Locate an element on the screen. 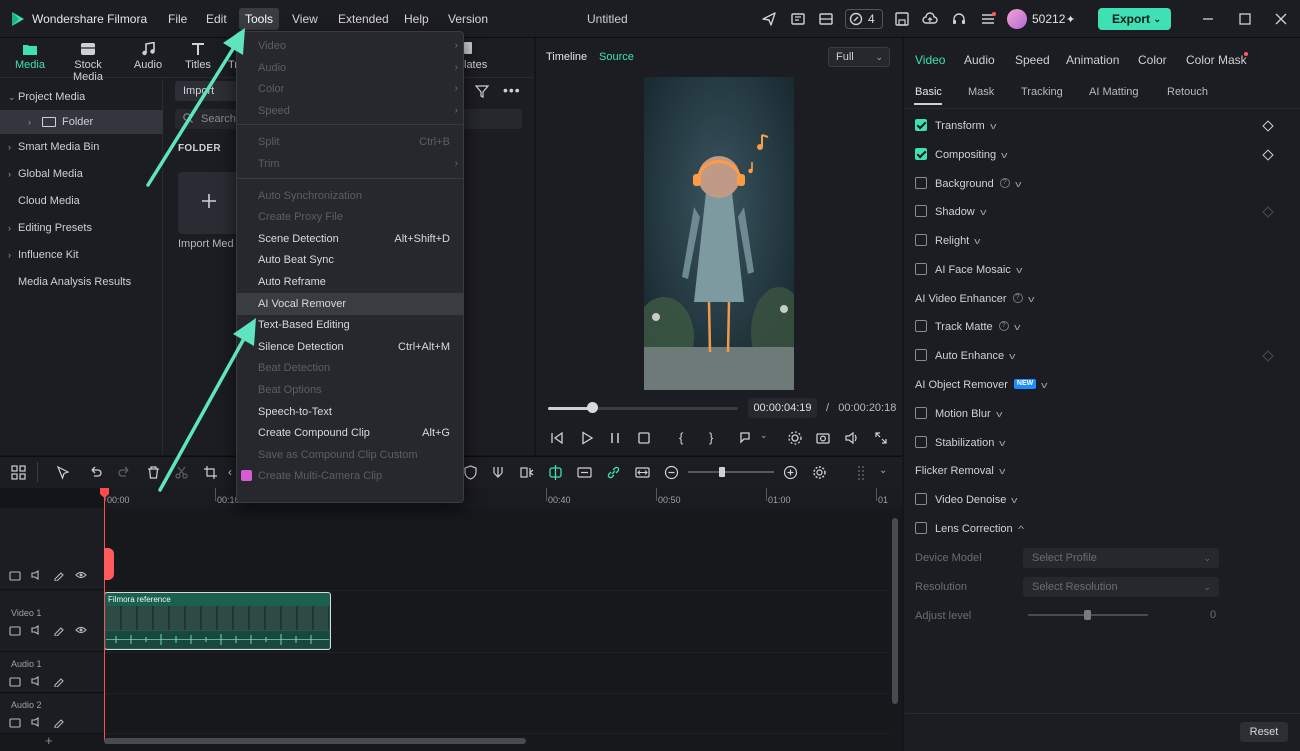 The height and width of the screenshot is (751, 1300). menu-file: File is located at coordinates (177, 19).